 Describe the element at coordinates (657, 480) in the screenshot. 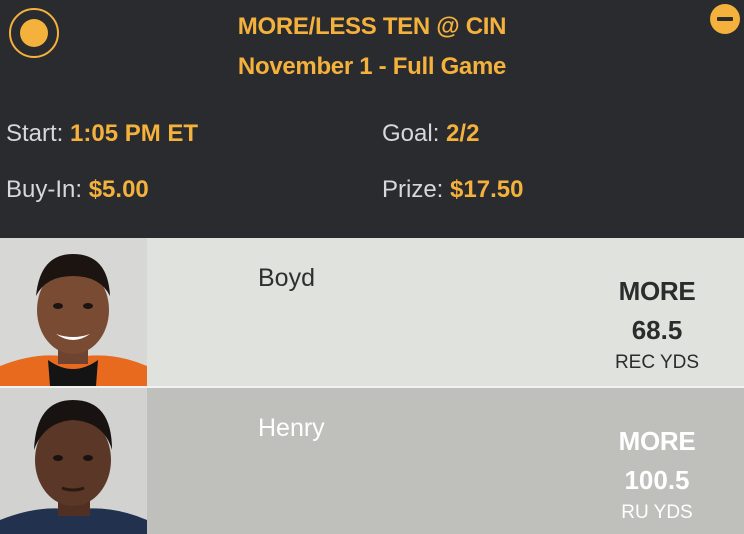

I see `pick-line: 100.5` at that location.